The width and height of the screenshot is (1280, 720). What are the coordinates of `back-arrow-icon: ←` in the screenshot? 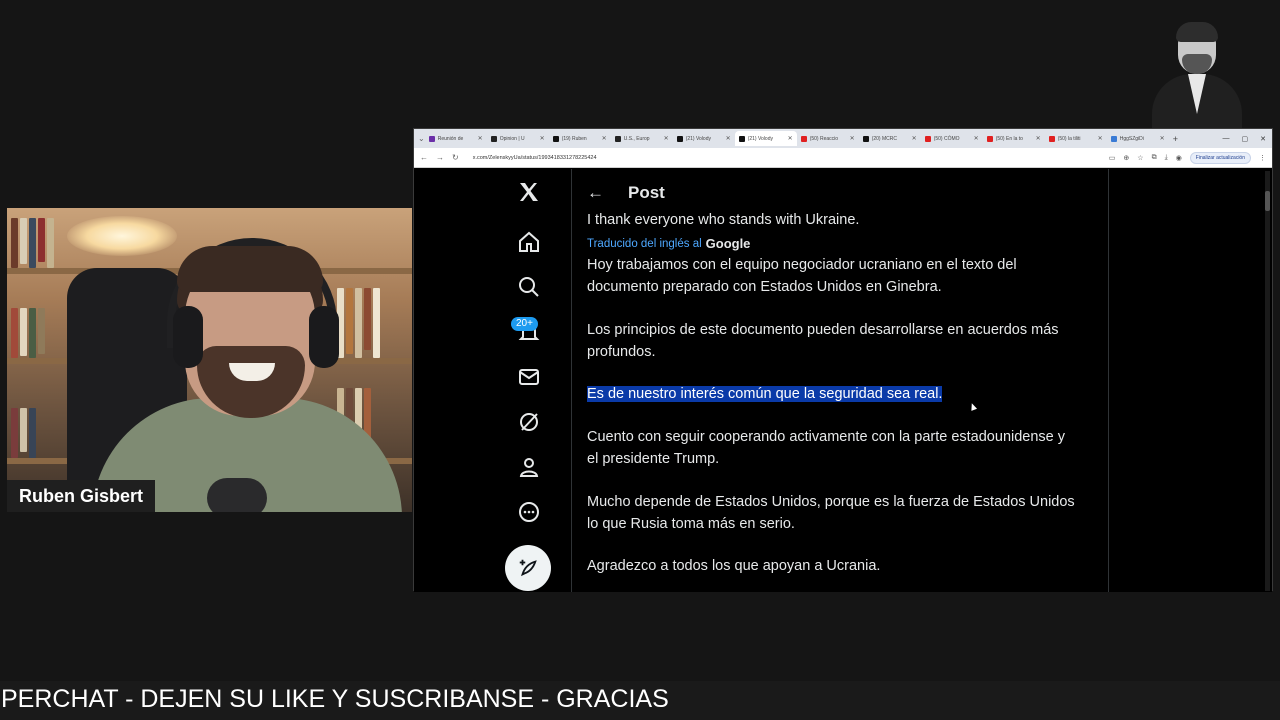 It's located at (595, 193).